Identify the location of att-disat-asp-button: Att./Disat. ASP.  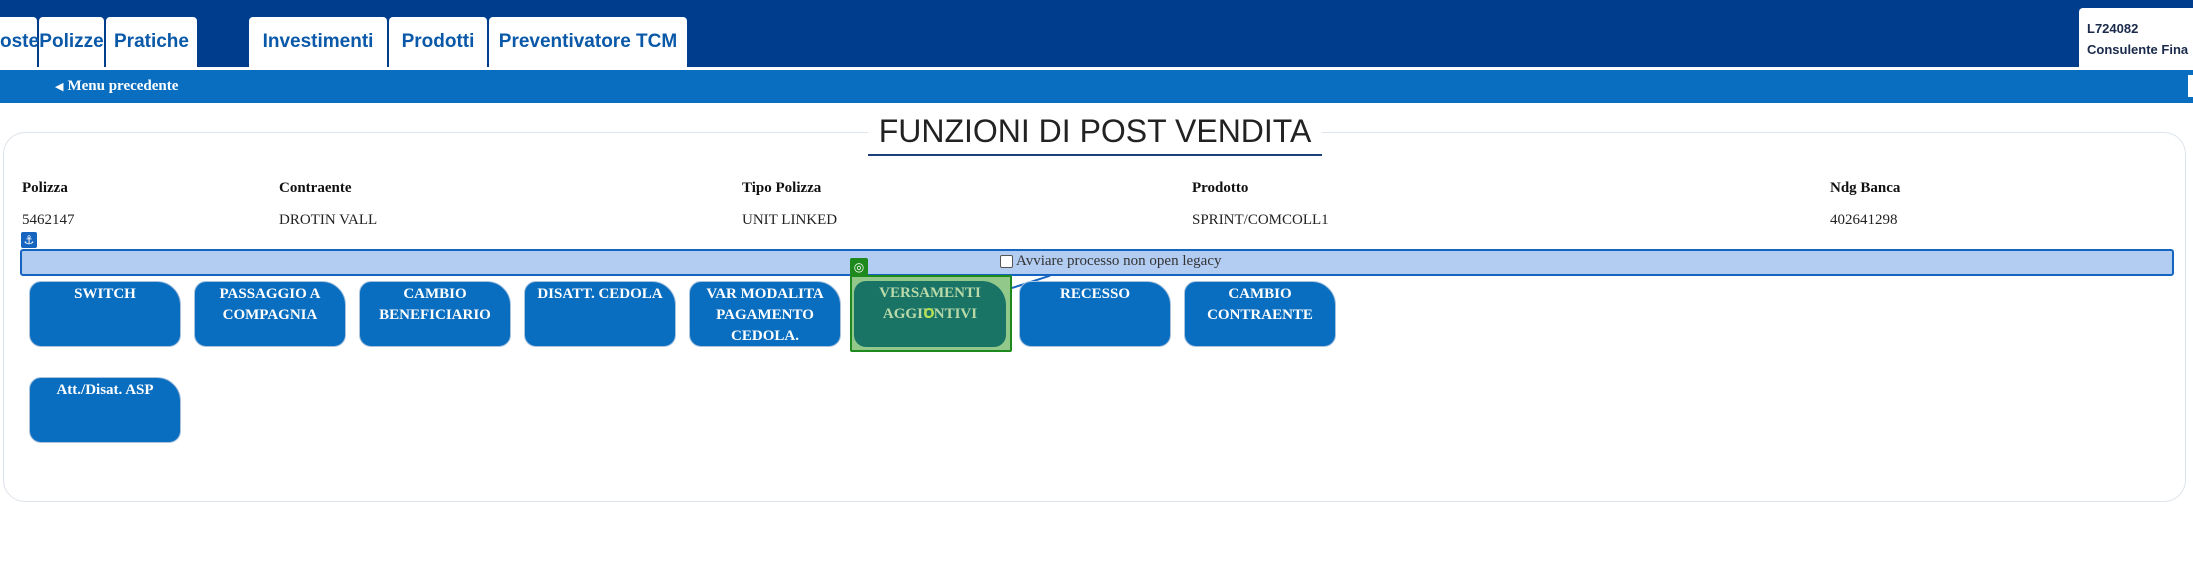
(105, 410).